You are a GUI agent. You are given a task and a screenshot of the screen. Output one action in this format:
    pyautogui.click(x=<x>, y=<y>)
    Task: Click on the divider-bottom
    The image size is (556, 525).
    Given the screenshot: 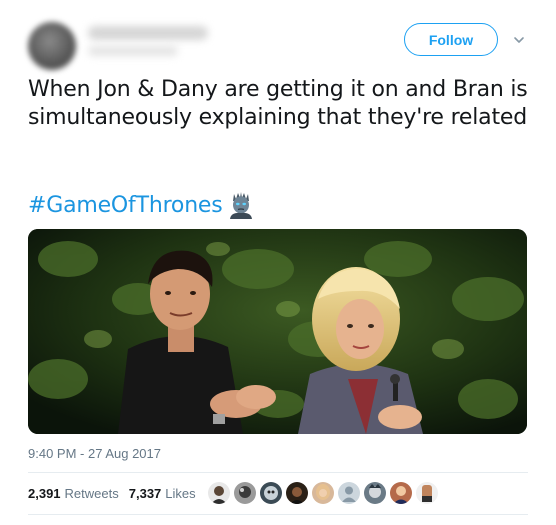 What is the action you would take?
    pyautogui.click(x=278, y=514)
    